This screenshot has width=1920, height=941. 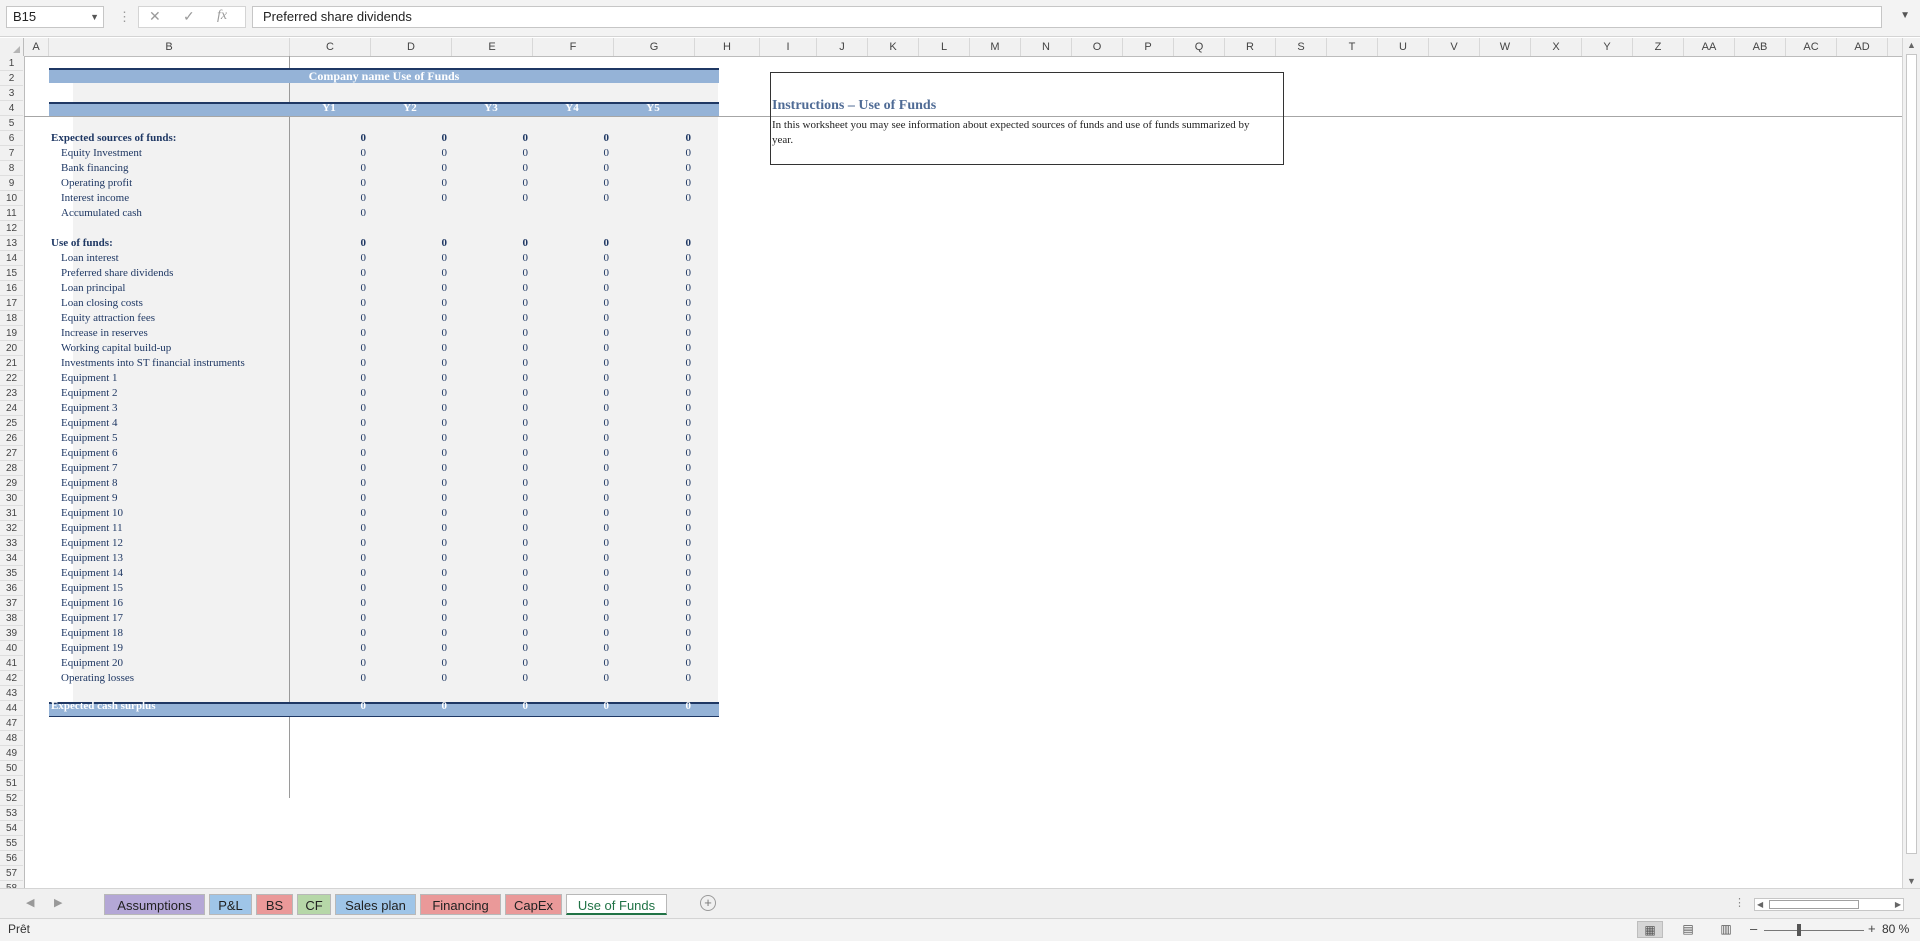 What do you see at coordinates (1556, 47) in the screenshot?
I see `column-header-x: X` at bounding box center [1556, 47].